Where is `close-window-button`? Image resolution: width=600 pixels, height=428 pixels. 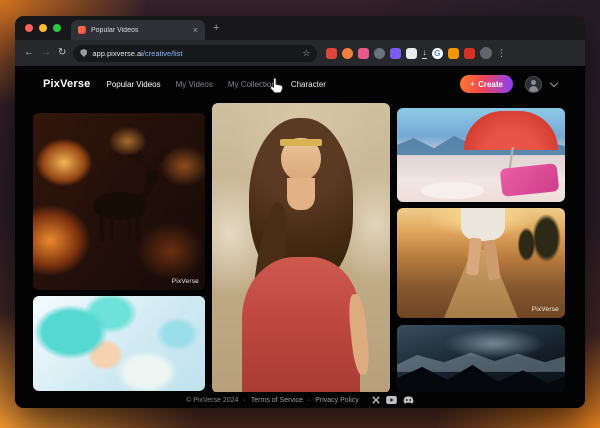 close-window-button is located at coordinates (29, 28).